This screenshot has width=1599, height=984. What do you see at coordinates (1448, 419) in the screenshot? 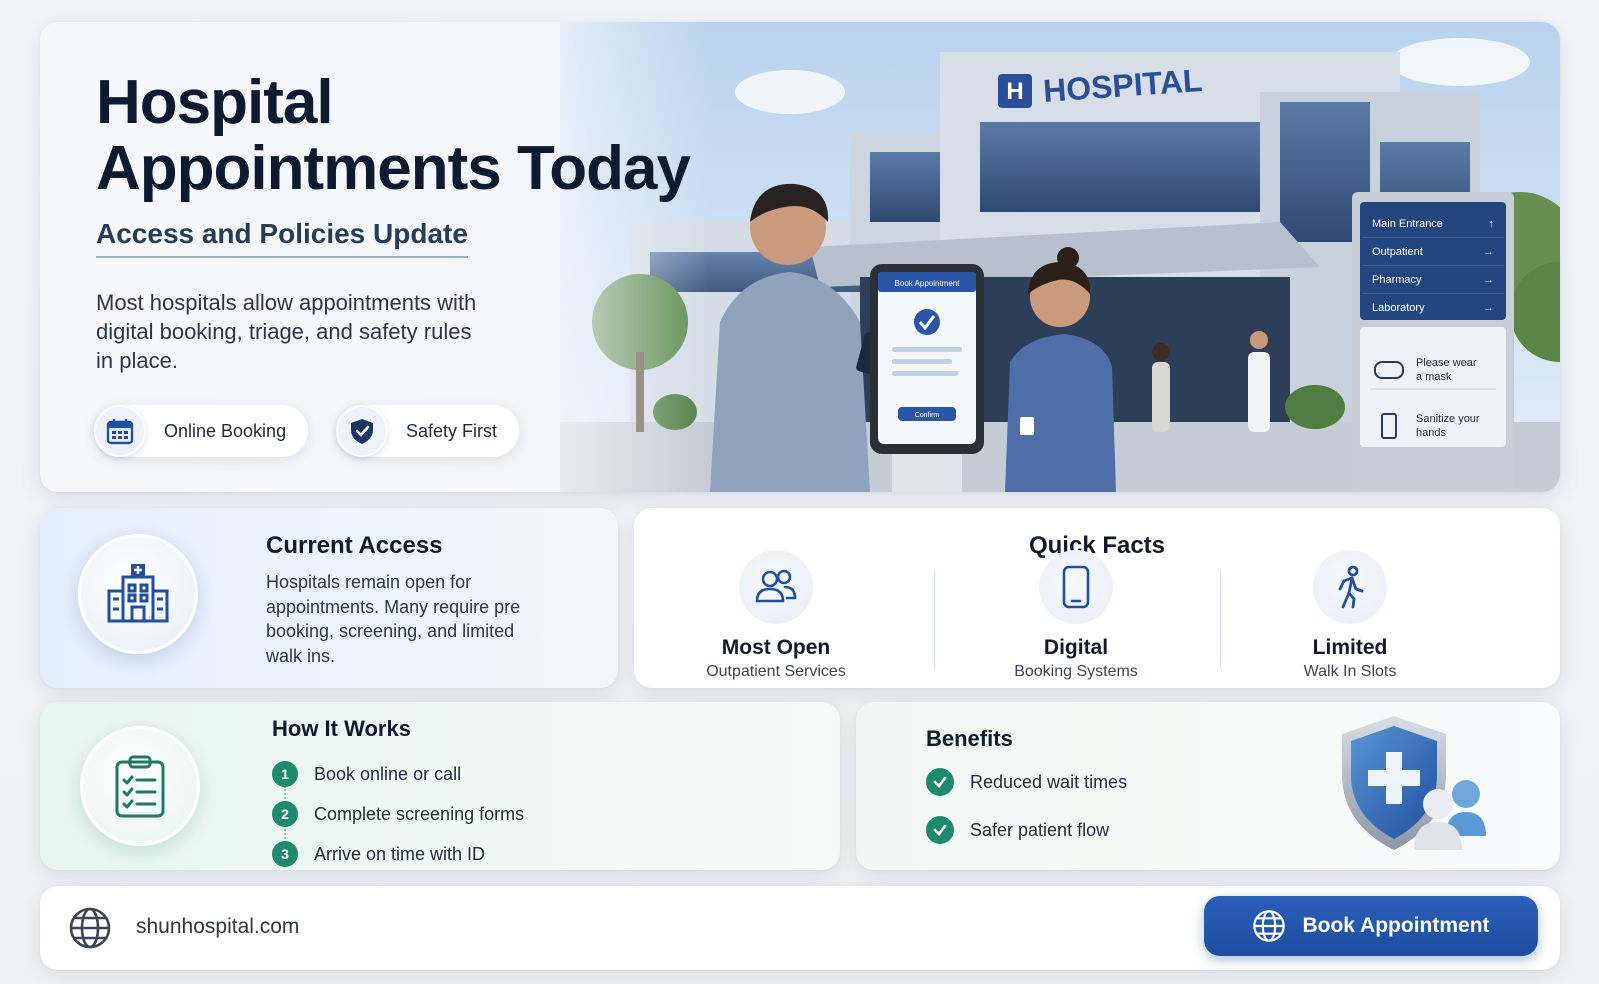
I see `notice-line1: Sanitize your` at bounding box center [1448, 419].